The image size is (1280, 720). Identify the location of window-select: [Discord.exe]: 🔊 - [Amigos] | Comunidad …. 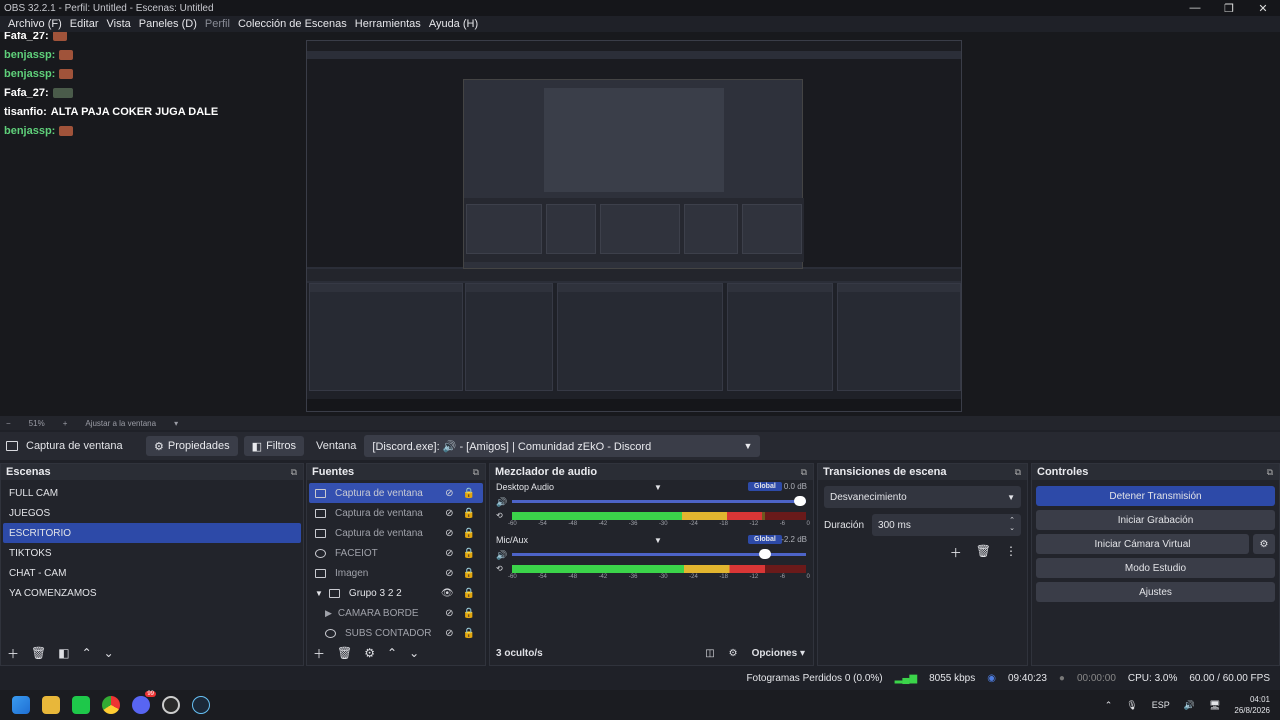
(562, 446).